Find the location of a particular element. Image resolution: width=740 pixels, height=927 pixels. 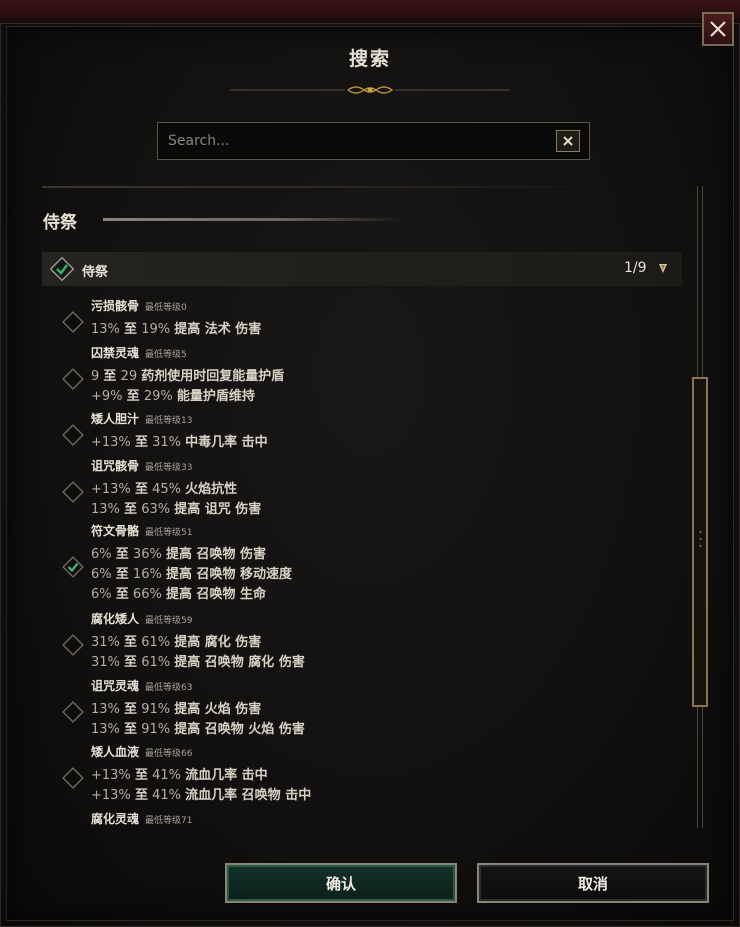

clear-icon is located at coordinates (568, 141).